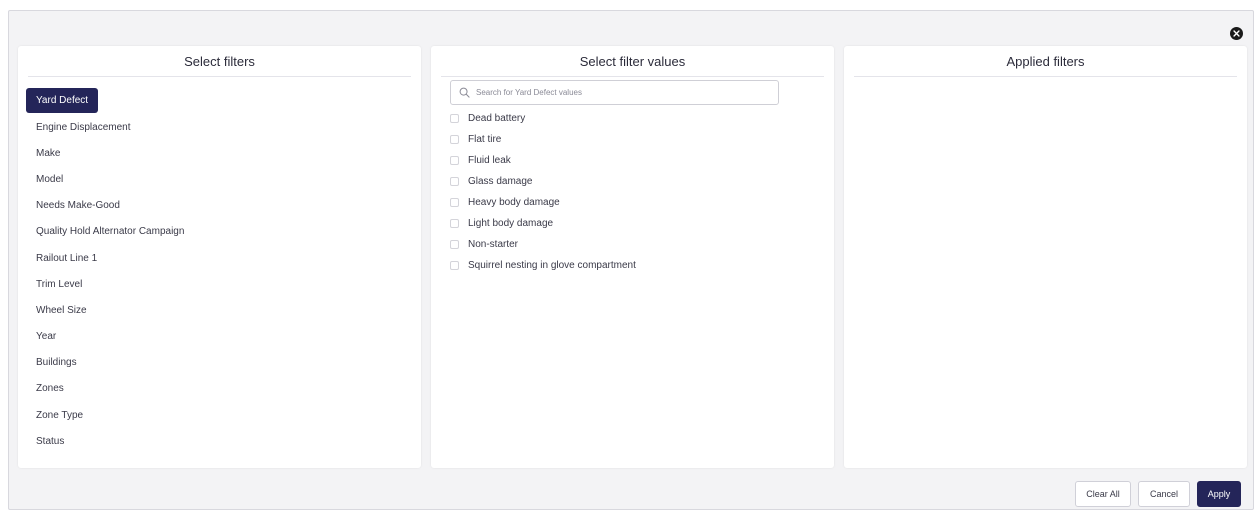  What do you see at coordinates (59, 415) in the screenshot?
I see `filter-item: Zone Type` at bounding box center [59, 415].